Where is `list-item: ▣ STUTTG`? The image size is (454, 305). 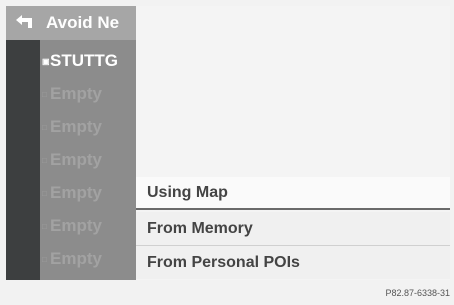 list-item: ▣ STUTTG is located at coordinates (89, 61).